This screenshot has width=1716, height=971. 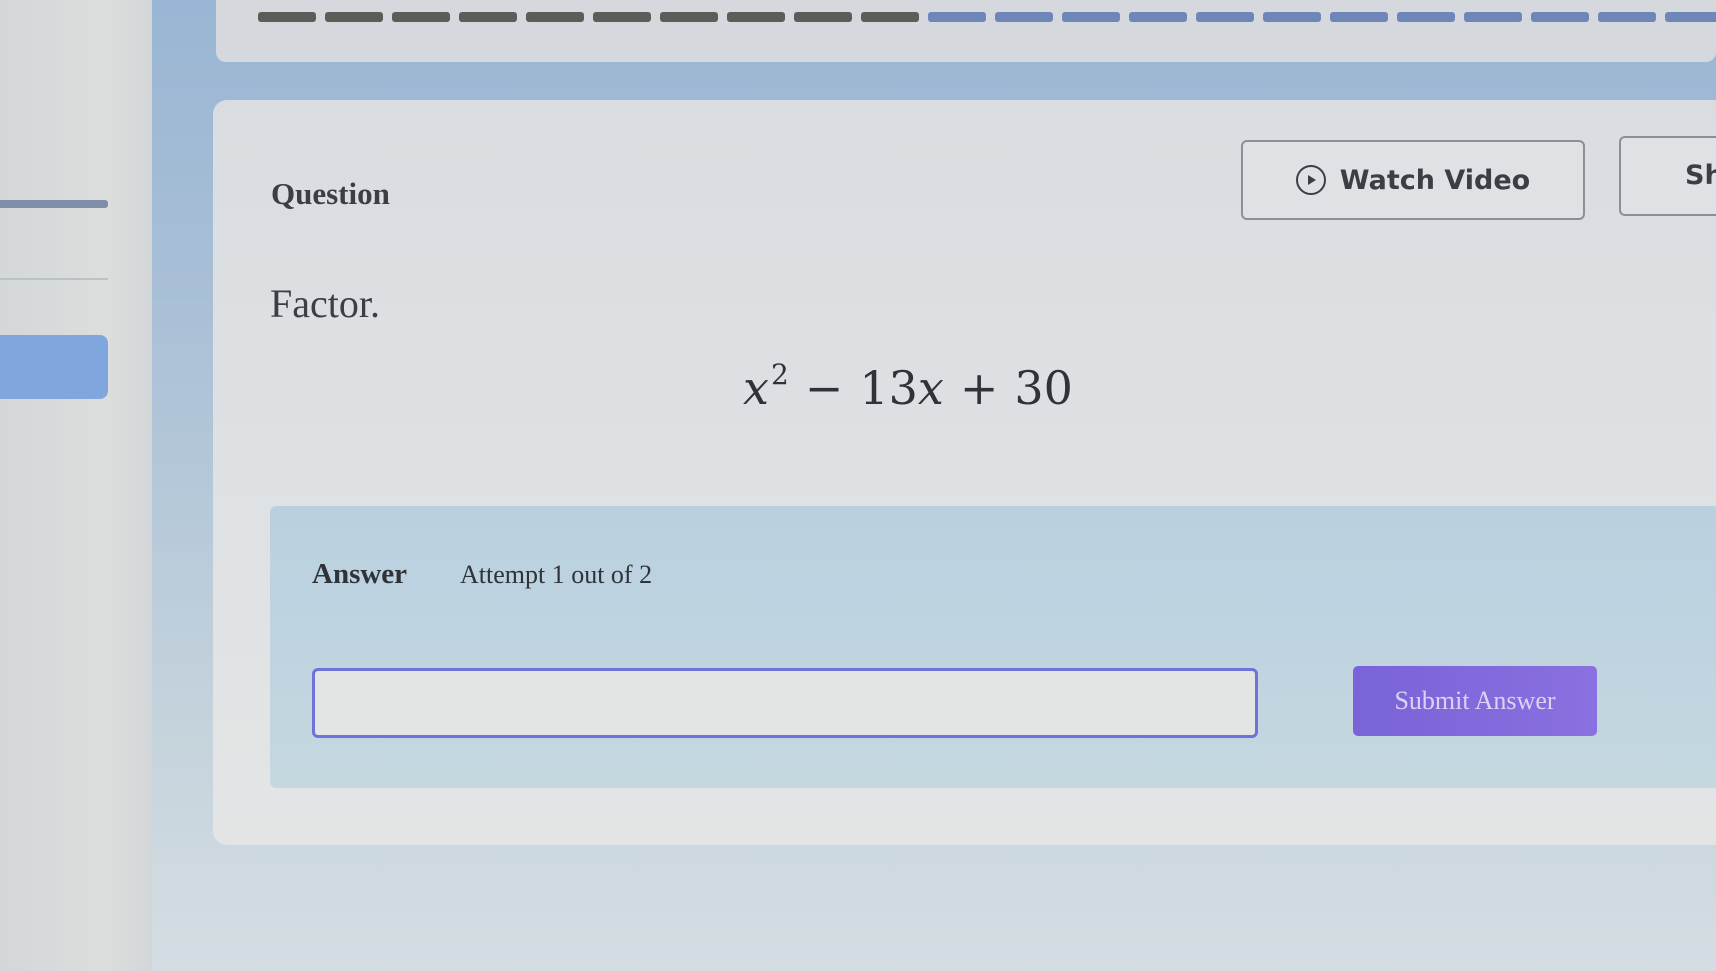 What do you see at coordinates (979, 388) in the screenshot?
I see `expr-op-plus: +` at bounding box center [979, 388].